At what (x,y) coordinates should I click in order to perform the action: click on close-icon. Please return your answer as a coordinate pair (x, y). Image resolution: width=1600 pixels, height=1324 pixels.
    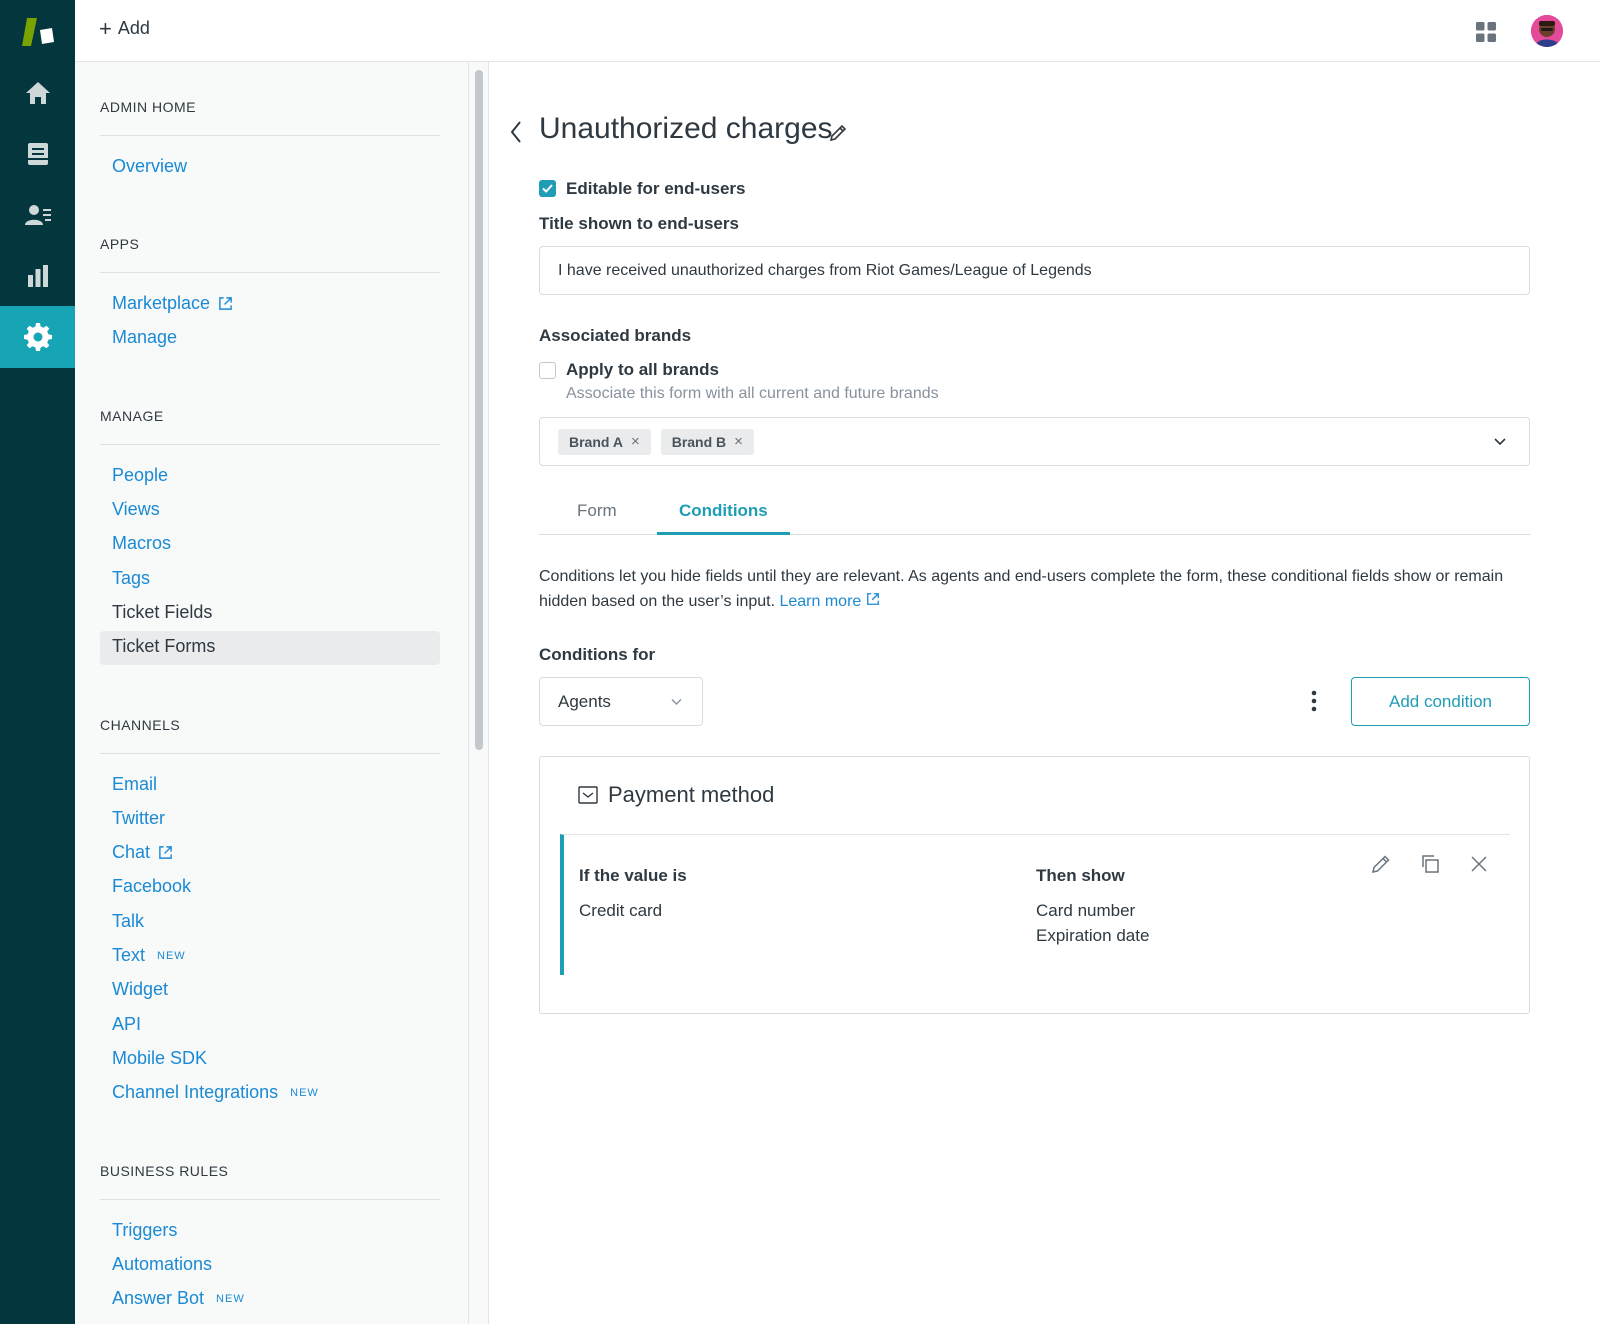
    Looking at the image, I should click on (1479, 864).